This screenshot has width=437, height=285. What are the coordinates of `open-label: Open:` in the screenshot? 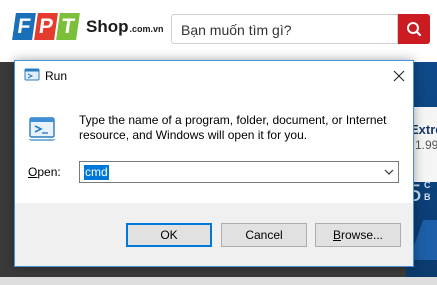 It's located at (44, 172).